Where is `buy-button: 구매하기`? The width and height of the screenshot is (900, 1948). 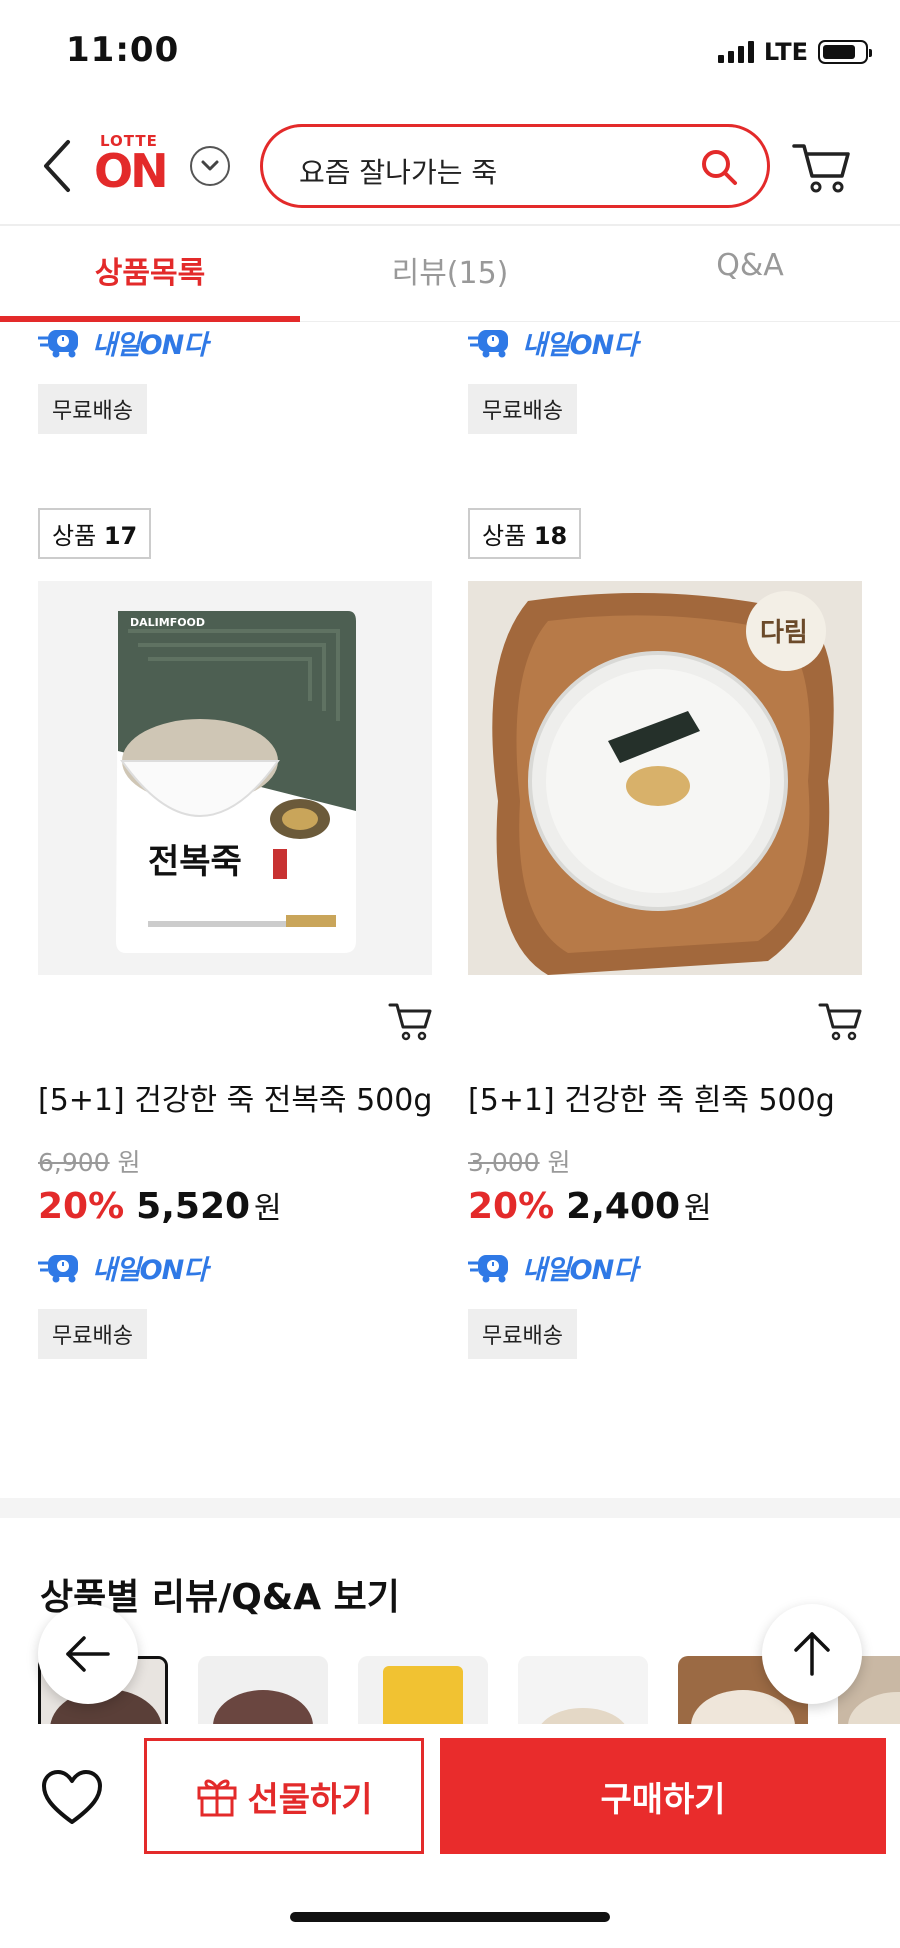
buy-button: 구매하기 is located at coordinates (663, 1796).